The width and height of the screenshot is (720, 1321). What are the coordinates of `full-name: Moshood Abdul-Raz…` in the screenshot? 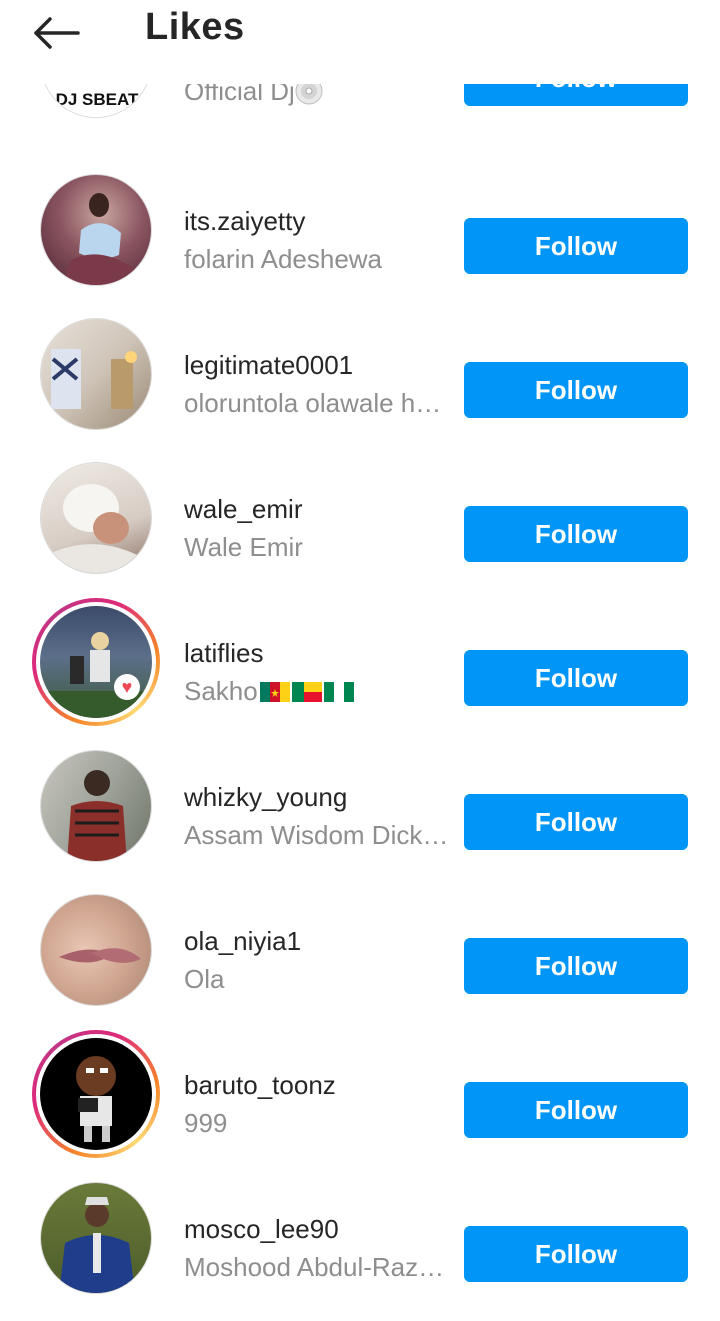 It's located at (314, 1267).